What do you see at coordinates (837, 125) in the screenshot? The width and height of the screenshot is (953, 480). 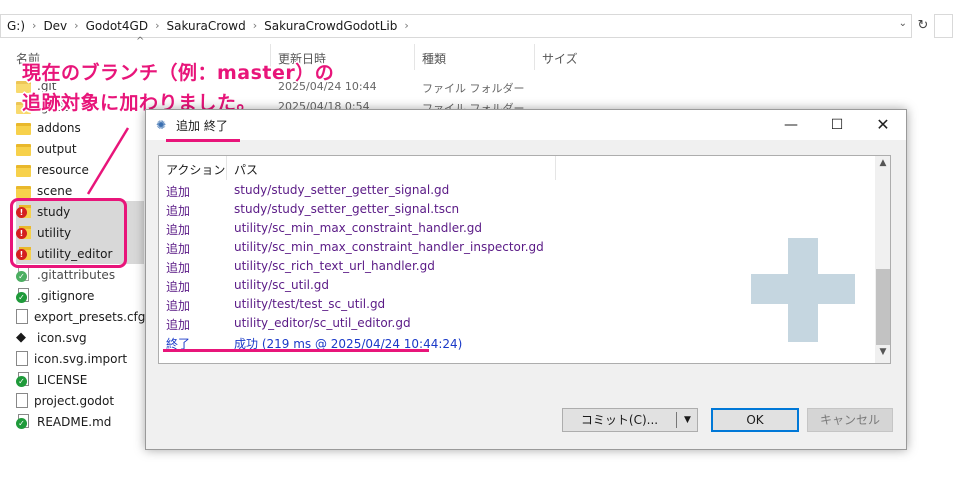 I see `maximize-button: ☐` at bounding box center [837, 125].